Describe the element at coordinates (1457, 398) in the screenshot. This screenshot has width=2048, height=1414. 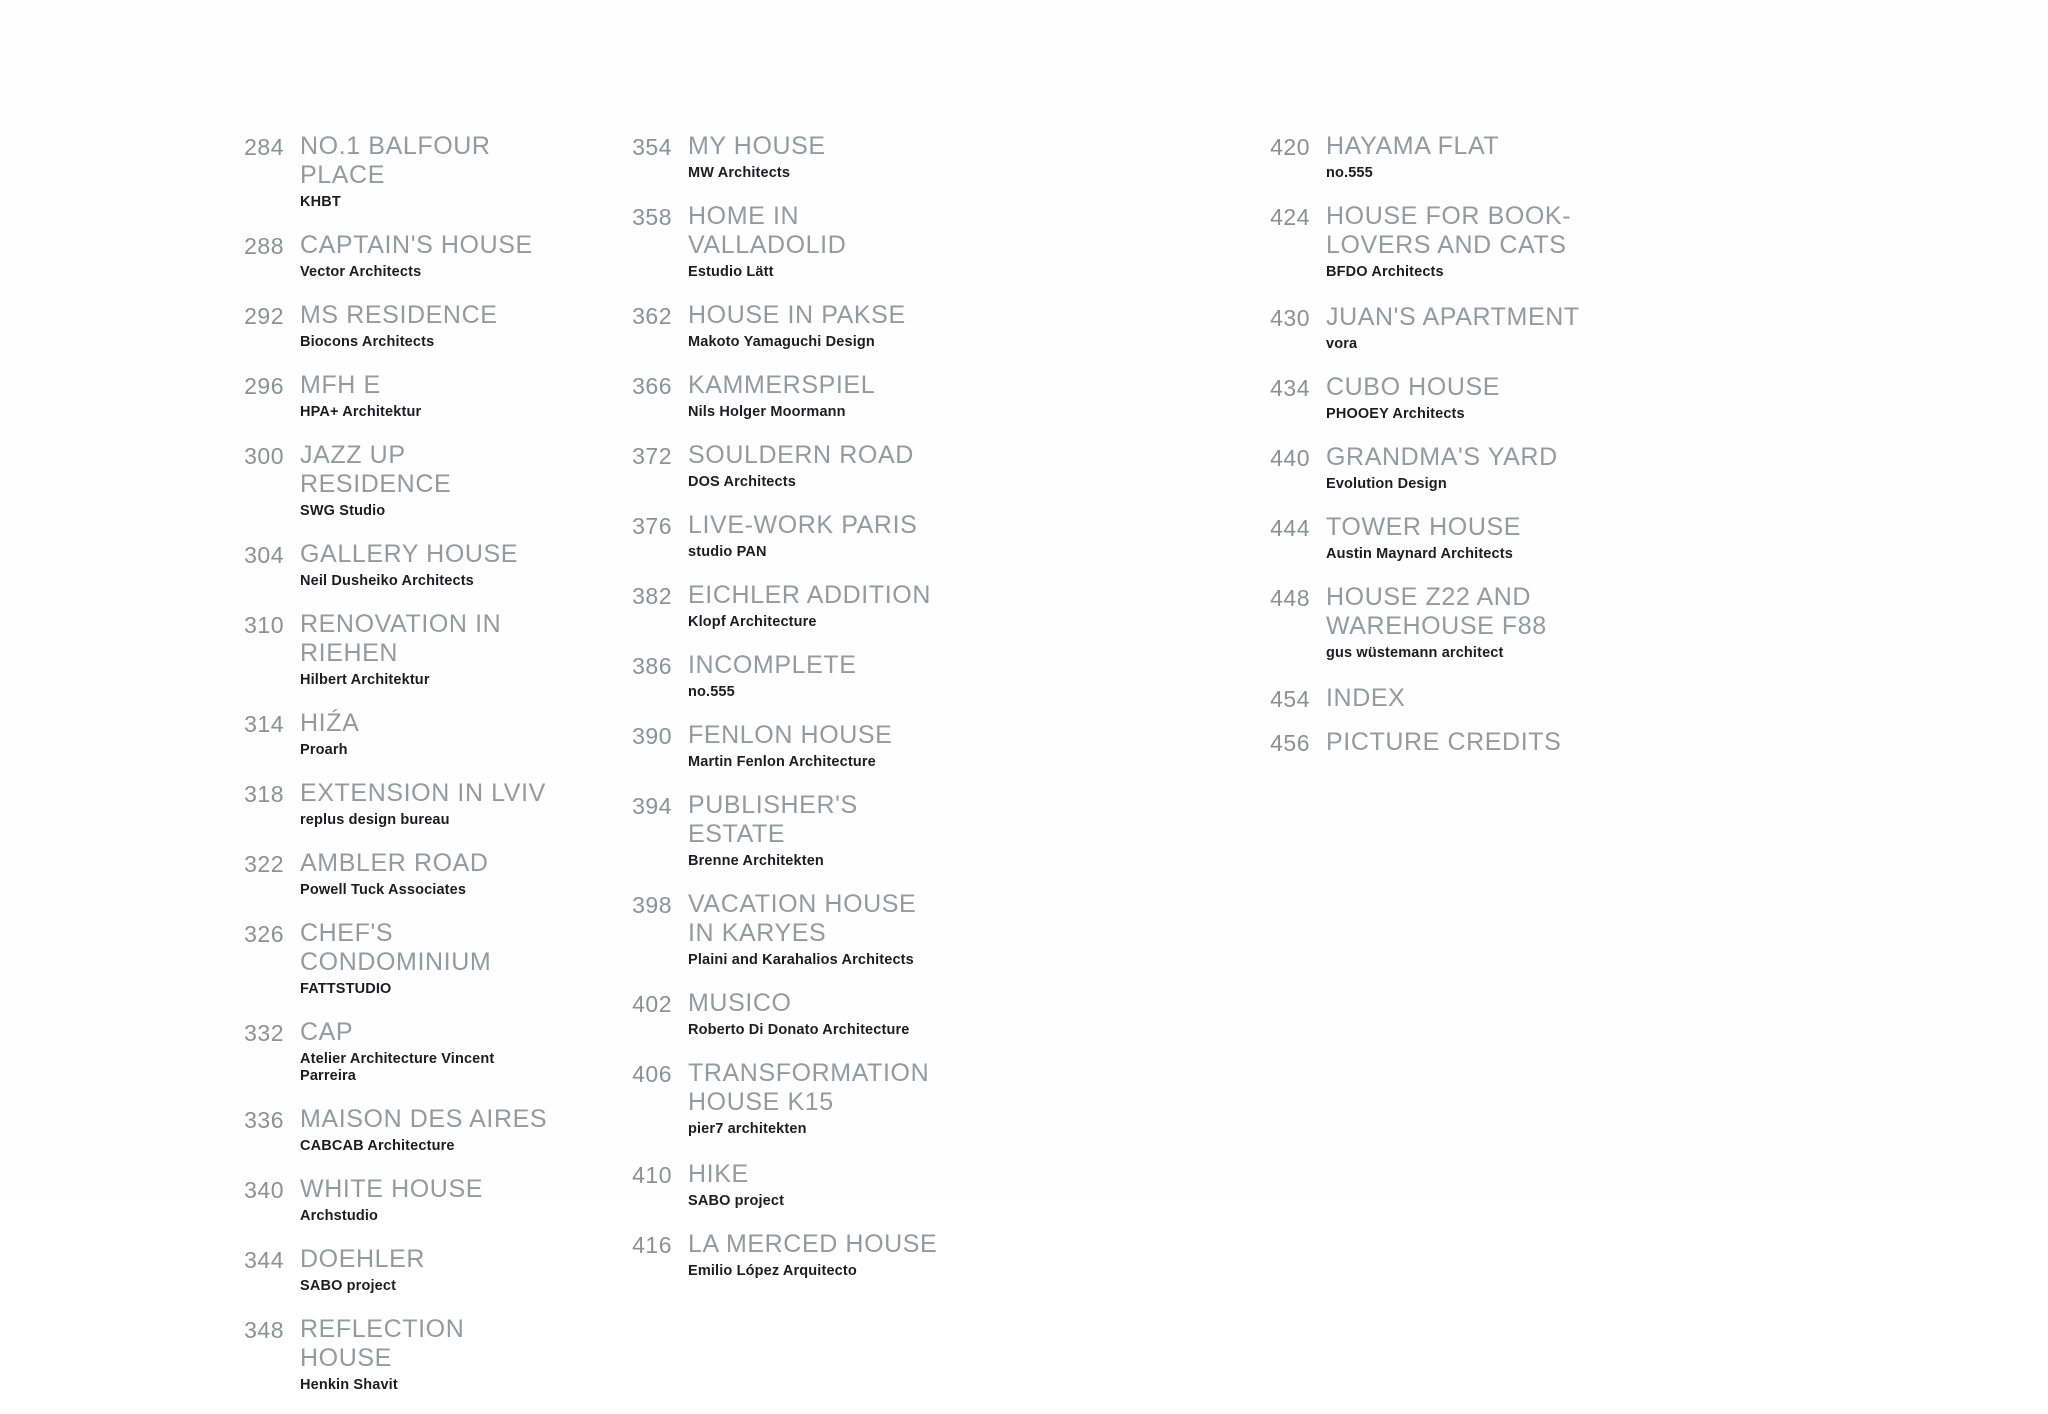
I see `entry-body: CUBO HOUSE PHOOEY Architects` at that location.